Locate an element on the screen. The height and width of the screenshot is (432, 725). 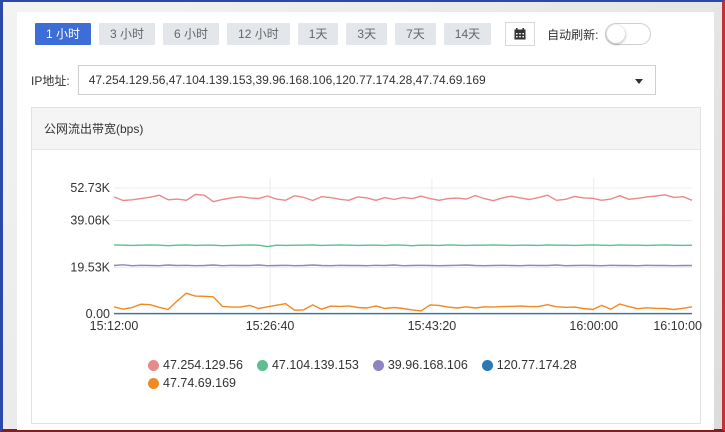
legend-label: 47.254.129.56 is located at coordinates (203, 365).